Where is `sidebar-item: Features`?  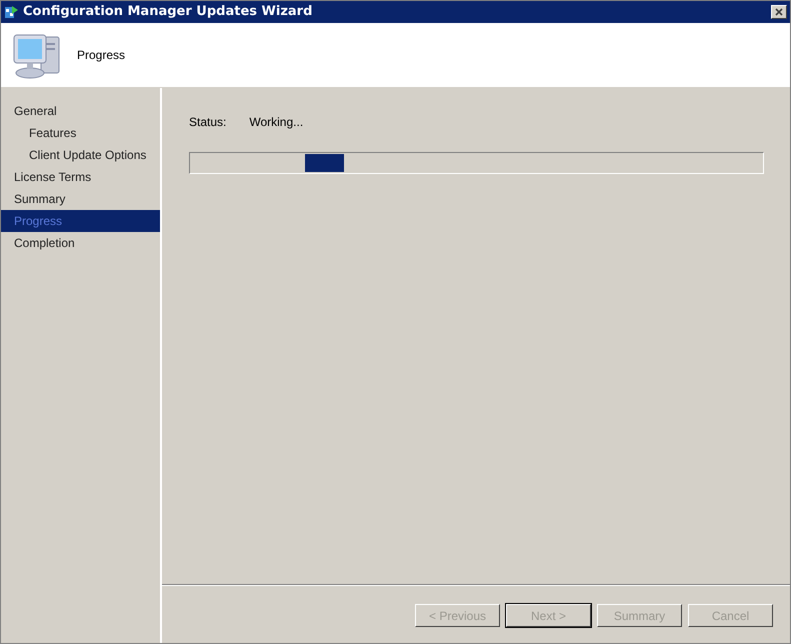
sidebar-item: Features is located at coordinates (80, 133).